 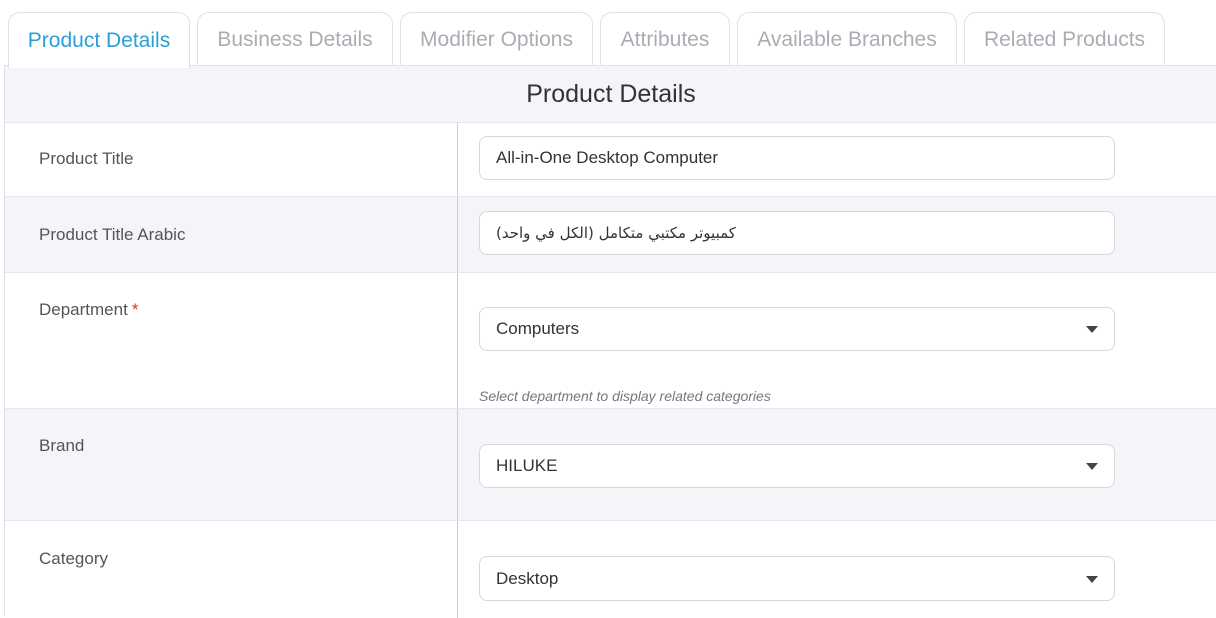 I want to click on brand-value: HILUKE, so click(x=527, y=465).